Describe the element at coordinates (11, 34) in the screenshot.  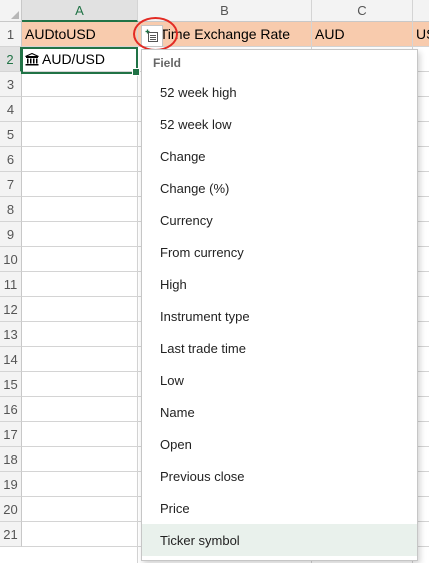
I see `row-header-1: 1` at that location.